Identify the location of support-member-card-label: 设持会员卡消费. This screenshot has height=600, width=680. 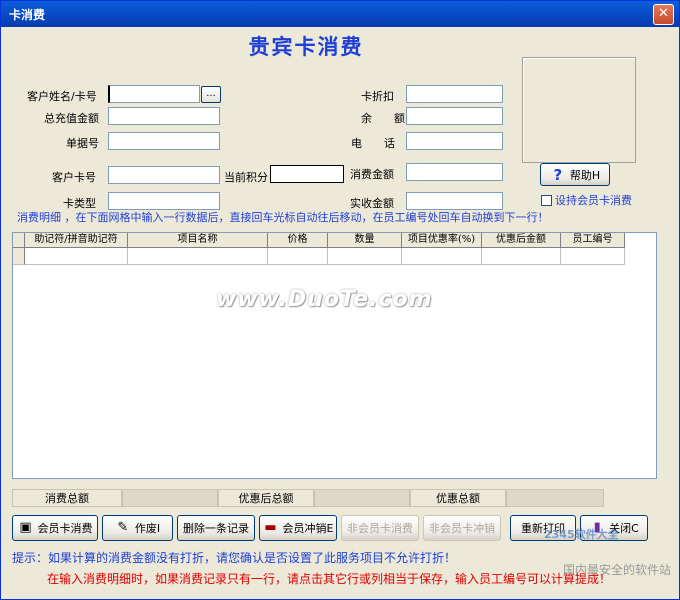
(593, 200).